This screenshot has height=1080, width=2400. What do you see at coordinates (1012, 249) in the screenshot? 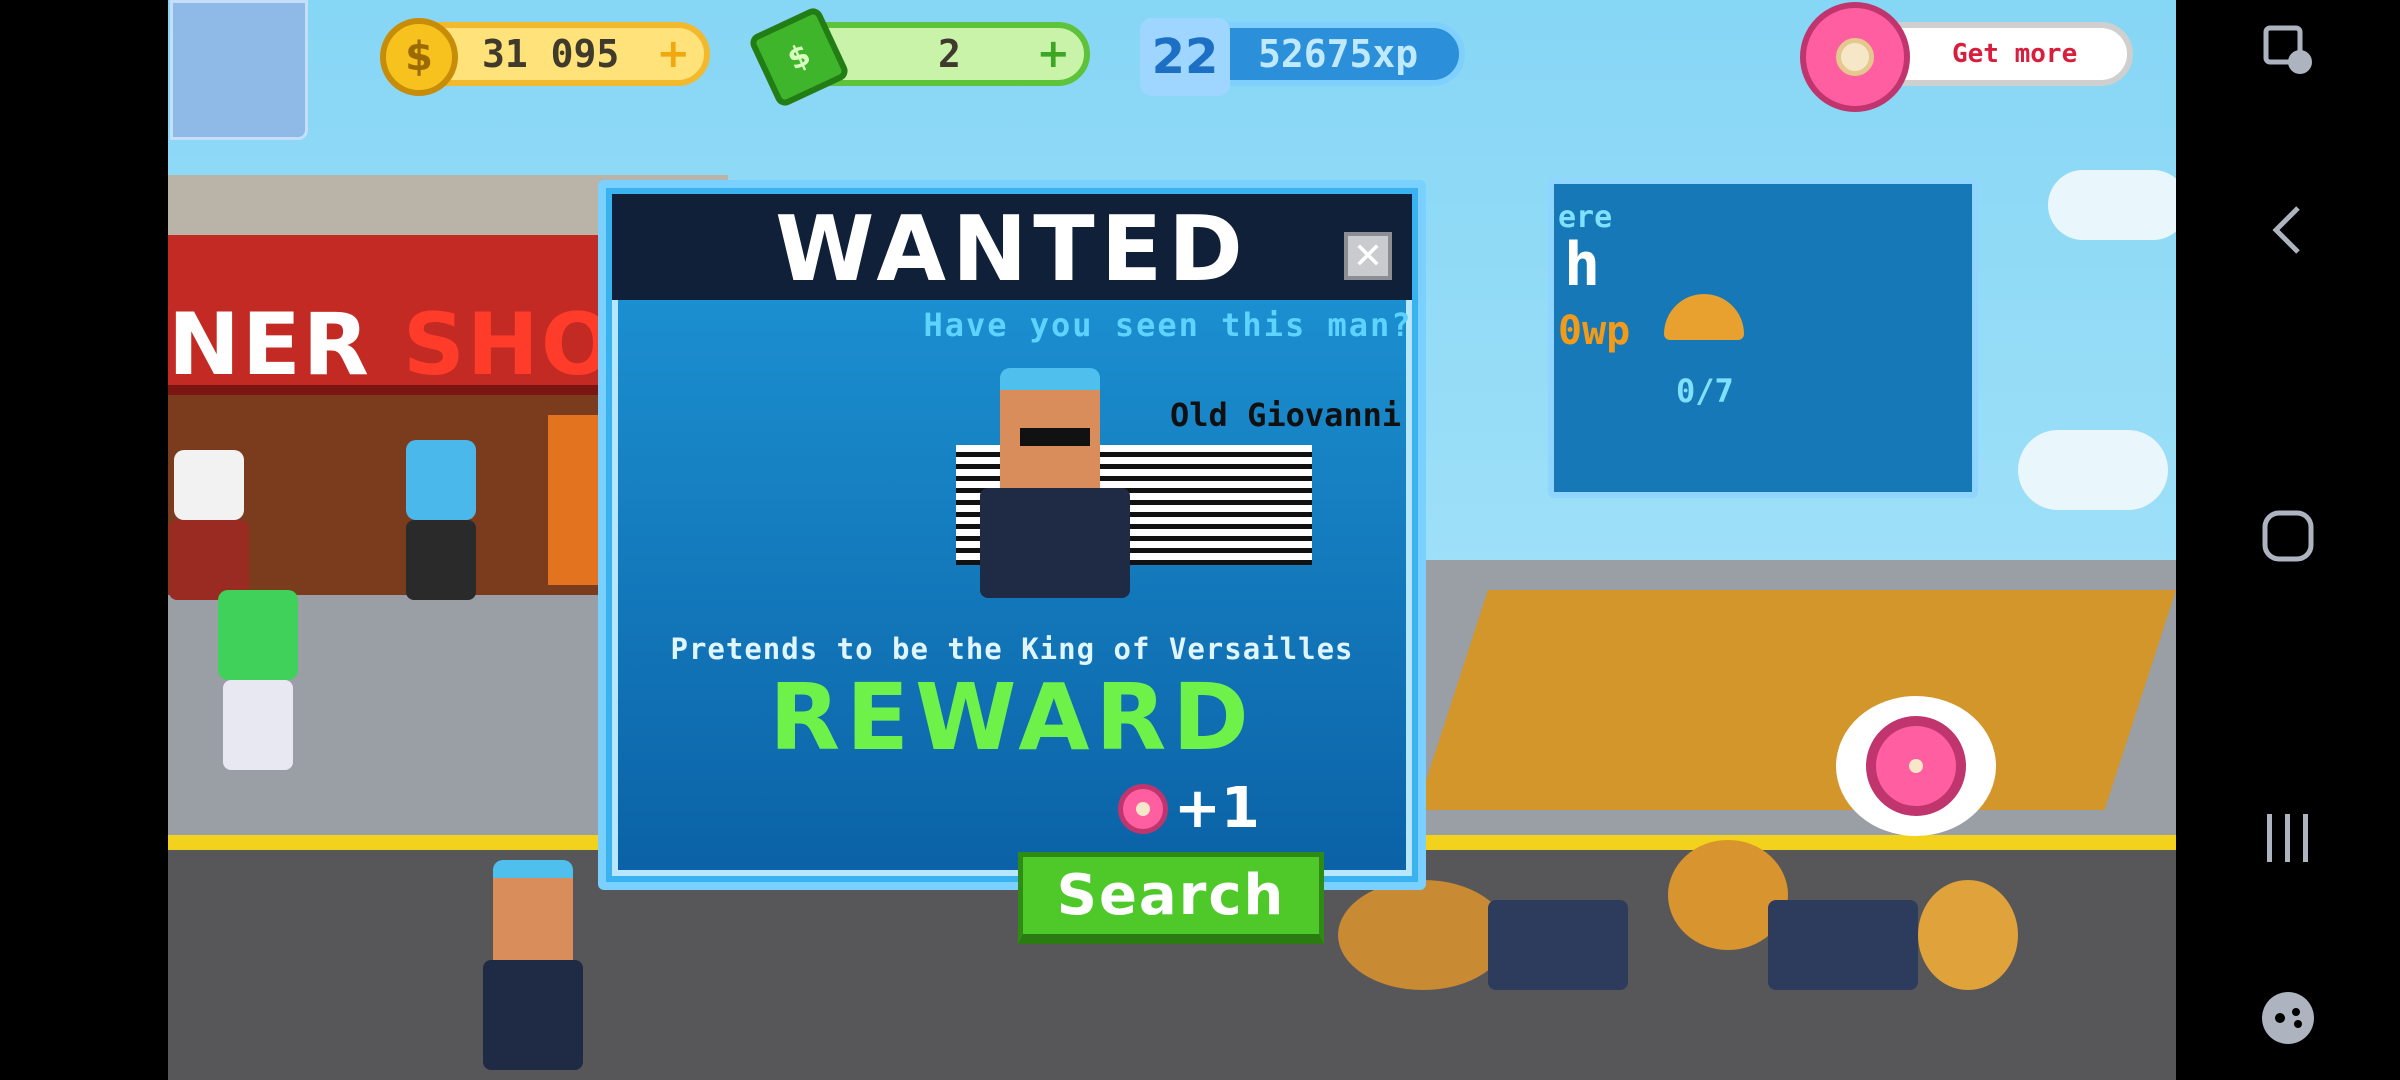
I see `modal-title: WANTED` at bounding box center [1012, 249].